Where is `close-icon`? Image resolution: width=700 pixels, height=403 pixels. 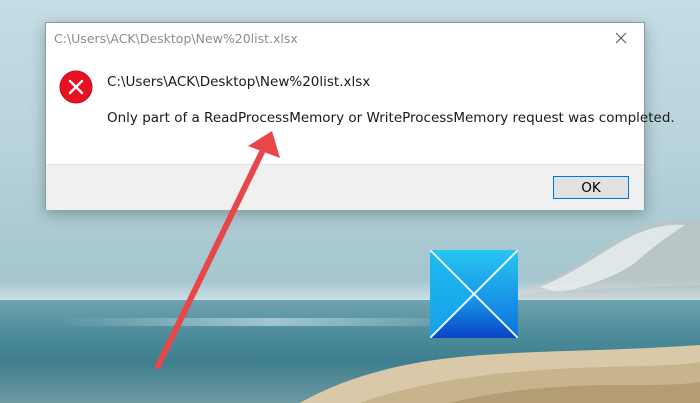 close-icon is located at coordinates (621, 38).